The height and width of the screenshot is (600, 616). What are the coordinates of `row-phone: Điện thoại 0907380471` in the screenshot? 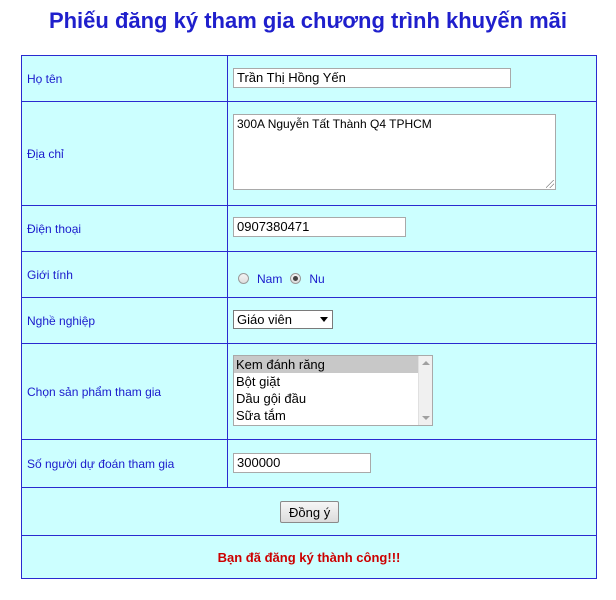 It's located at (309, 229).